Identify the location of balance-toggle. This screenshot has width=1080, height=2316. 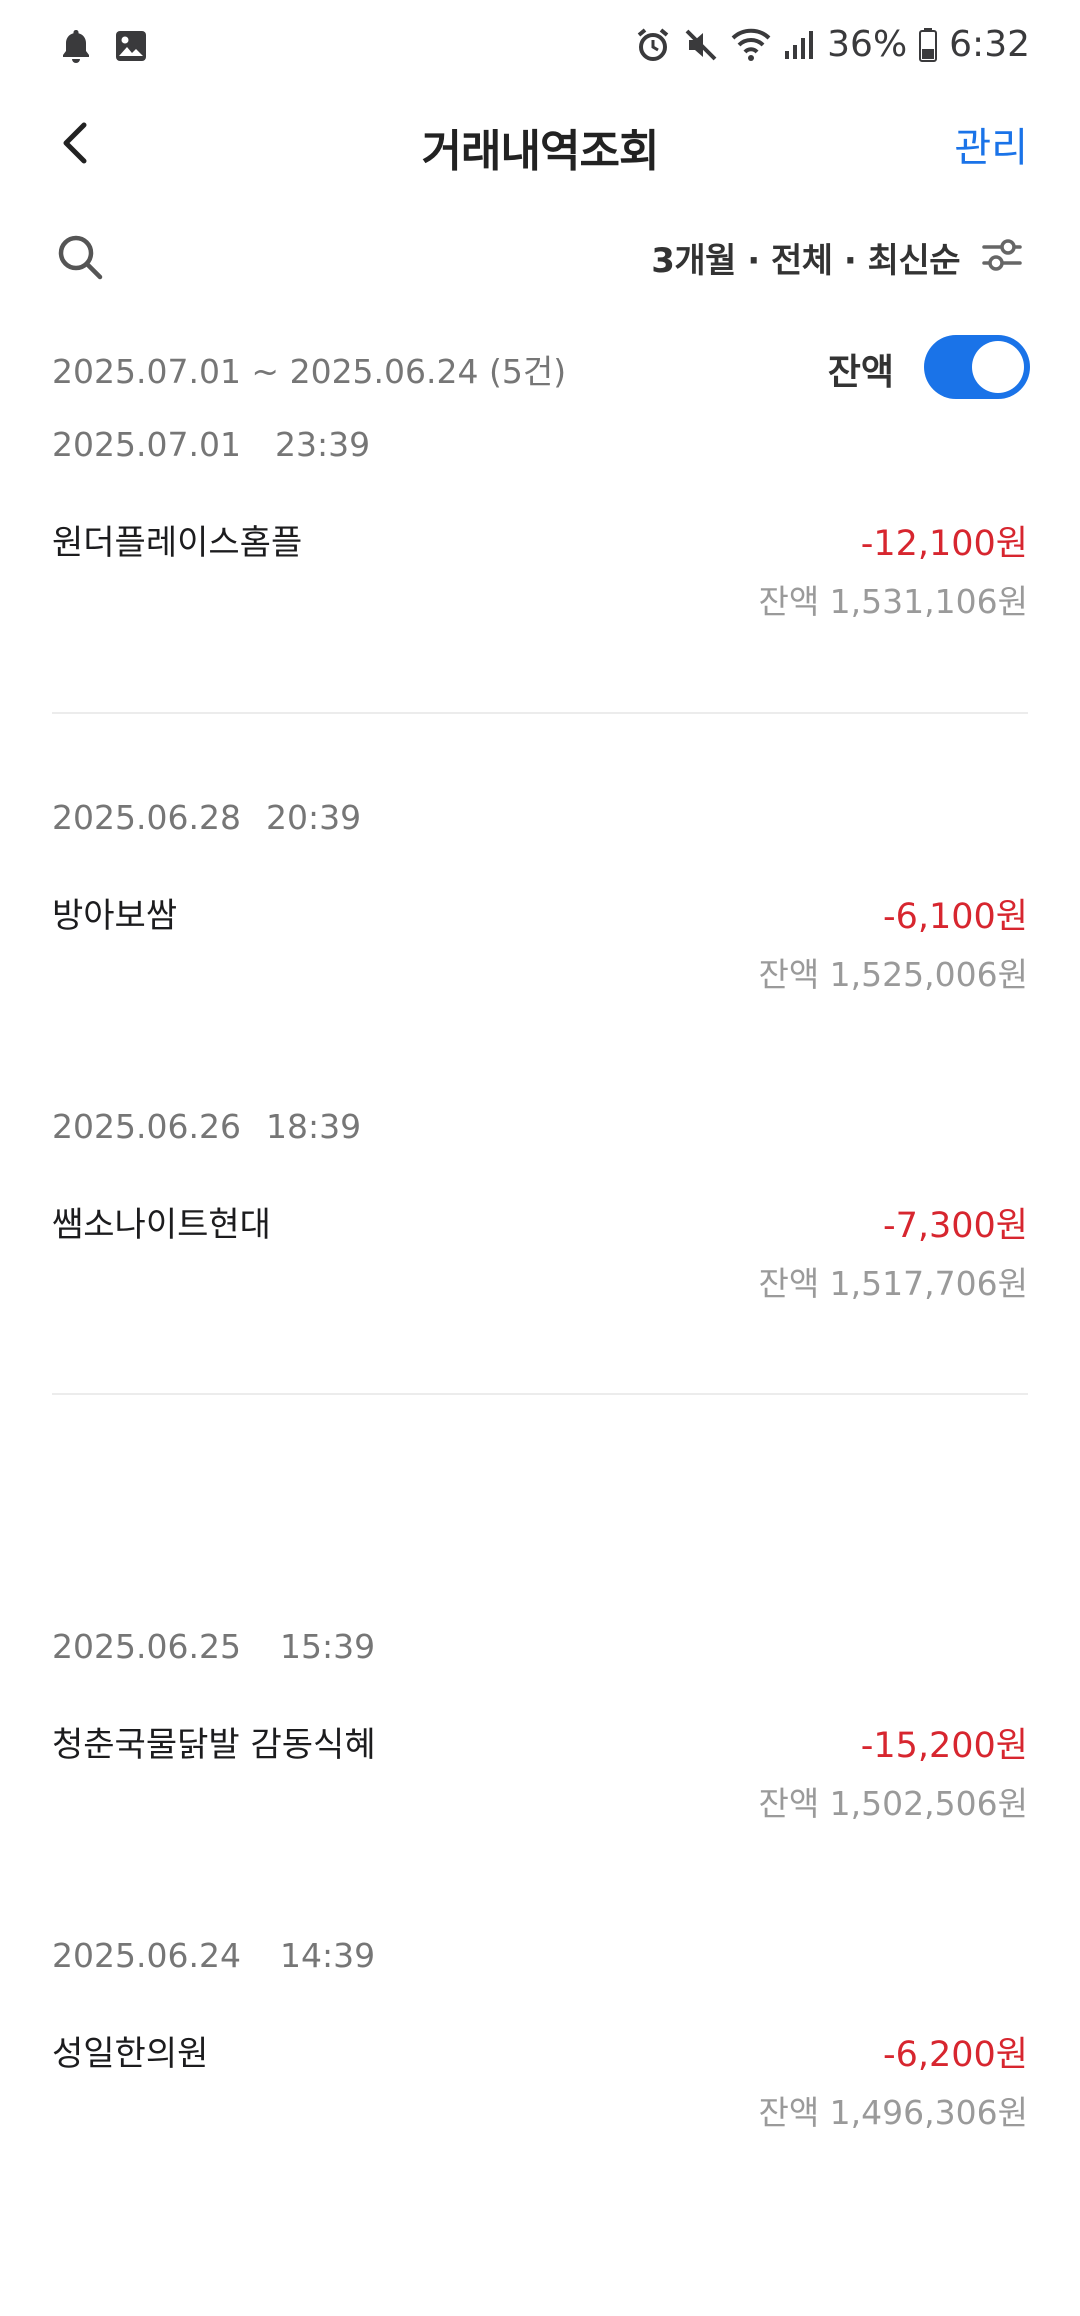
(977, 367).